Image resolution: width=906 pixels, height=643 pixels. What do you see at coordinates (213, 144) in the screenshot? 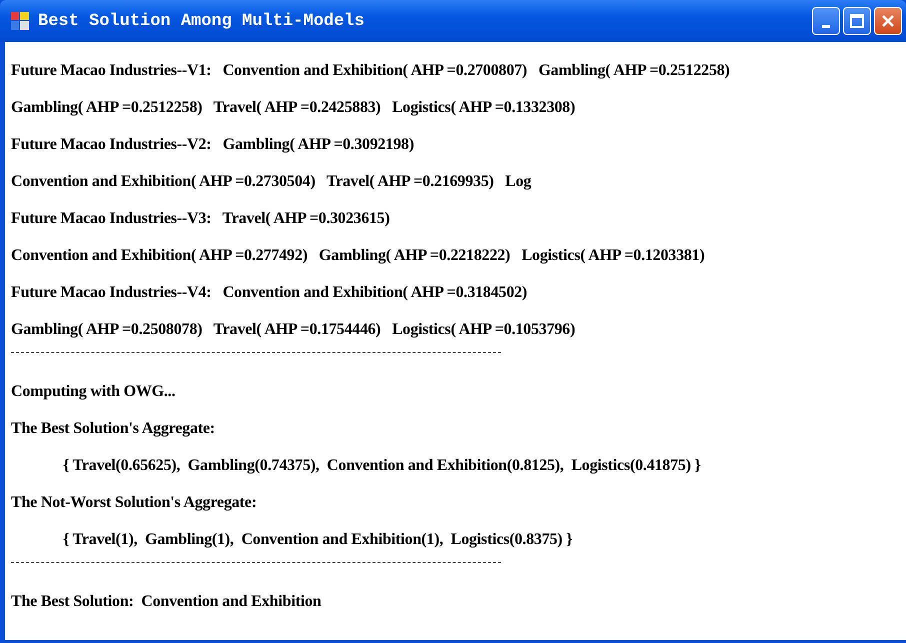
I see `output-line: Future Macao Industries--V2: Gambling( AHP =0.3092198)` at bounding box center [213, 144].